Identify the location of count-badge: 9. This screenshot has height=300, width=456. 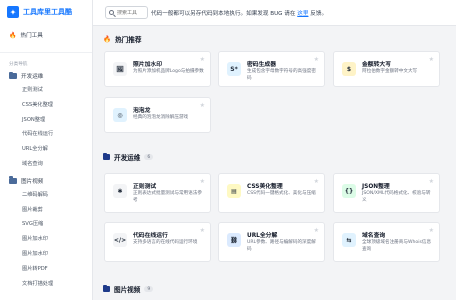
(149, 289).